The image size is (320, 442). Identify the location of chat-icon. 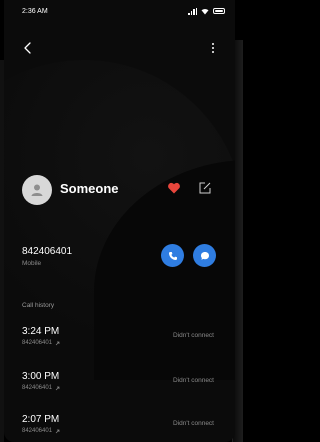
(204, 255).